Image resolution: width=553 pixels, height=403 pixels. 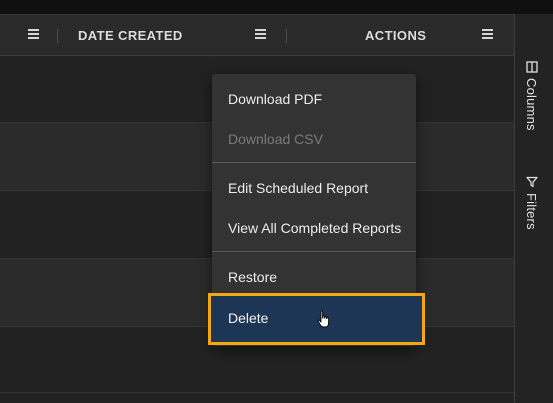 What do you see at coordinates (276, 7) in the screenshot?
I see `top-strip` at bounding box center [276, 7].